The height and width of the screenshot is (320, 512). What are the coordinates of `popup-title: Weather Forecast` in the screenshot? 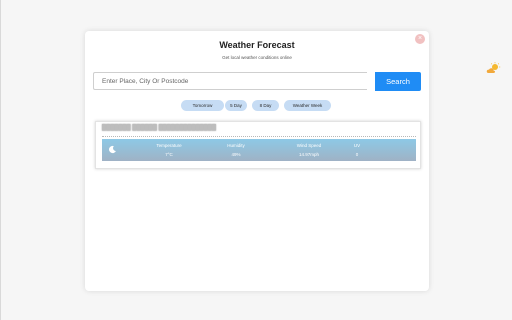 It's located at (257, 45).